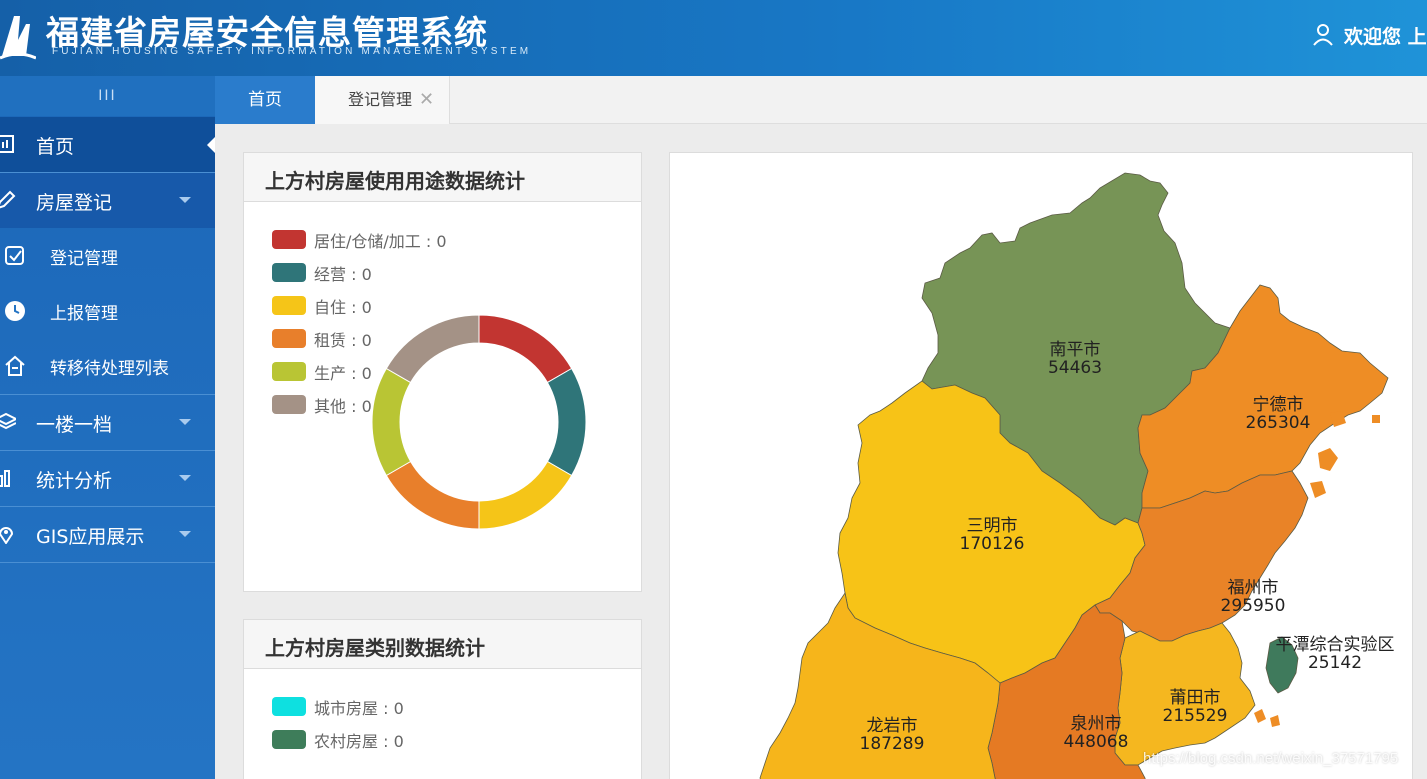 The image size is (1427, 779). What do you see at coordinates (8, 199) in the screenshot?
I see `edit-icon` at bounding box center [8, 199].